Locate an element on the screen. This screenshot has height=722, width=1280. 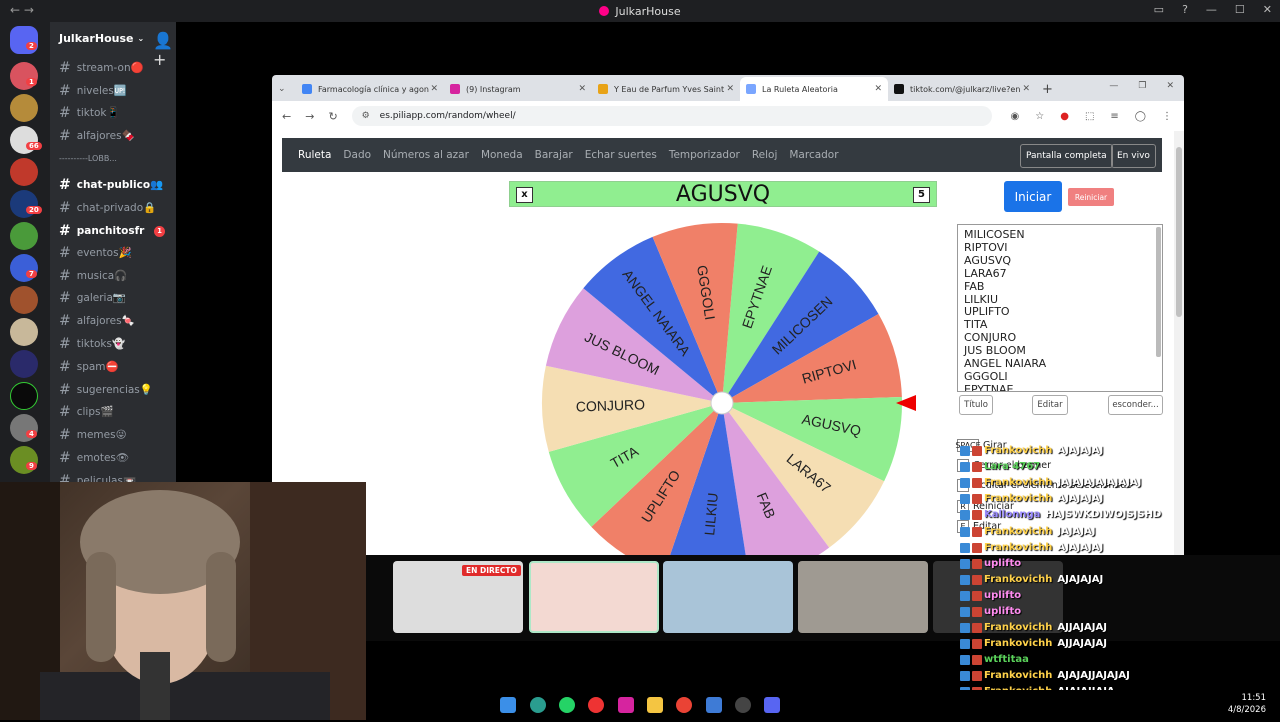
channel-item: # chat-publico👥 is located at coordinates (111, 185).